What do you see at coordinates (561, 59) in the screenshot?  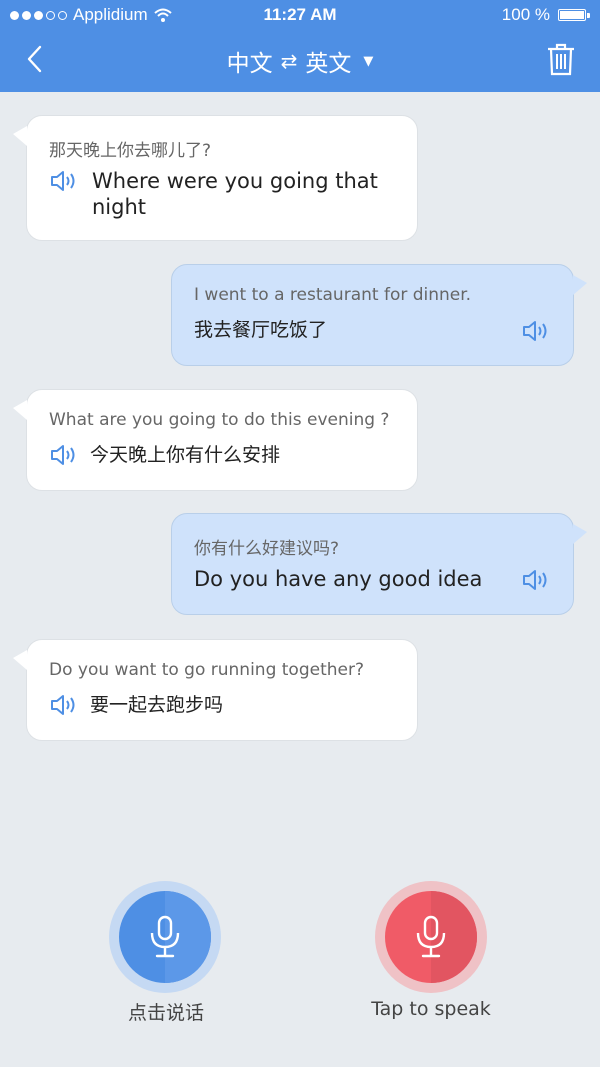 I see `trash-icon` at bounding box center [561, 59].